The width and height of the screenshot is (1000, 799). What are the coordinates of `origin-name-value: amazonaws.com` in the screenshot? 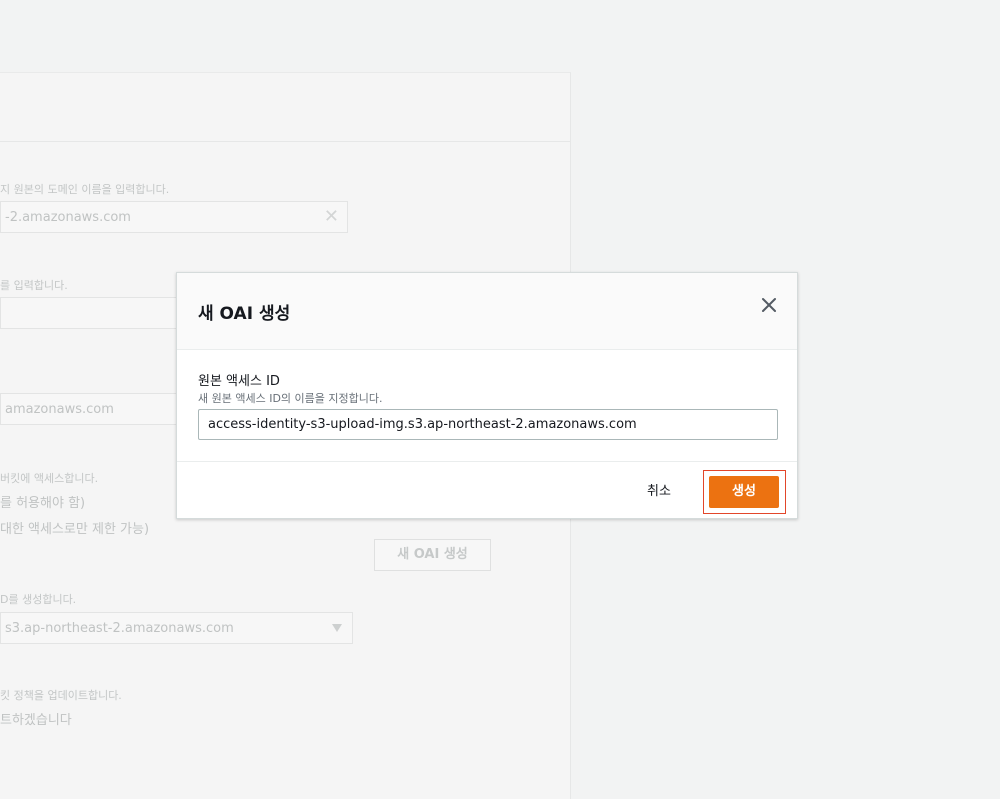 It's located at (59, 409).